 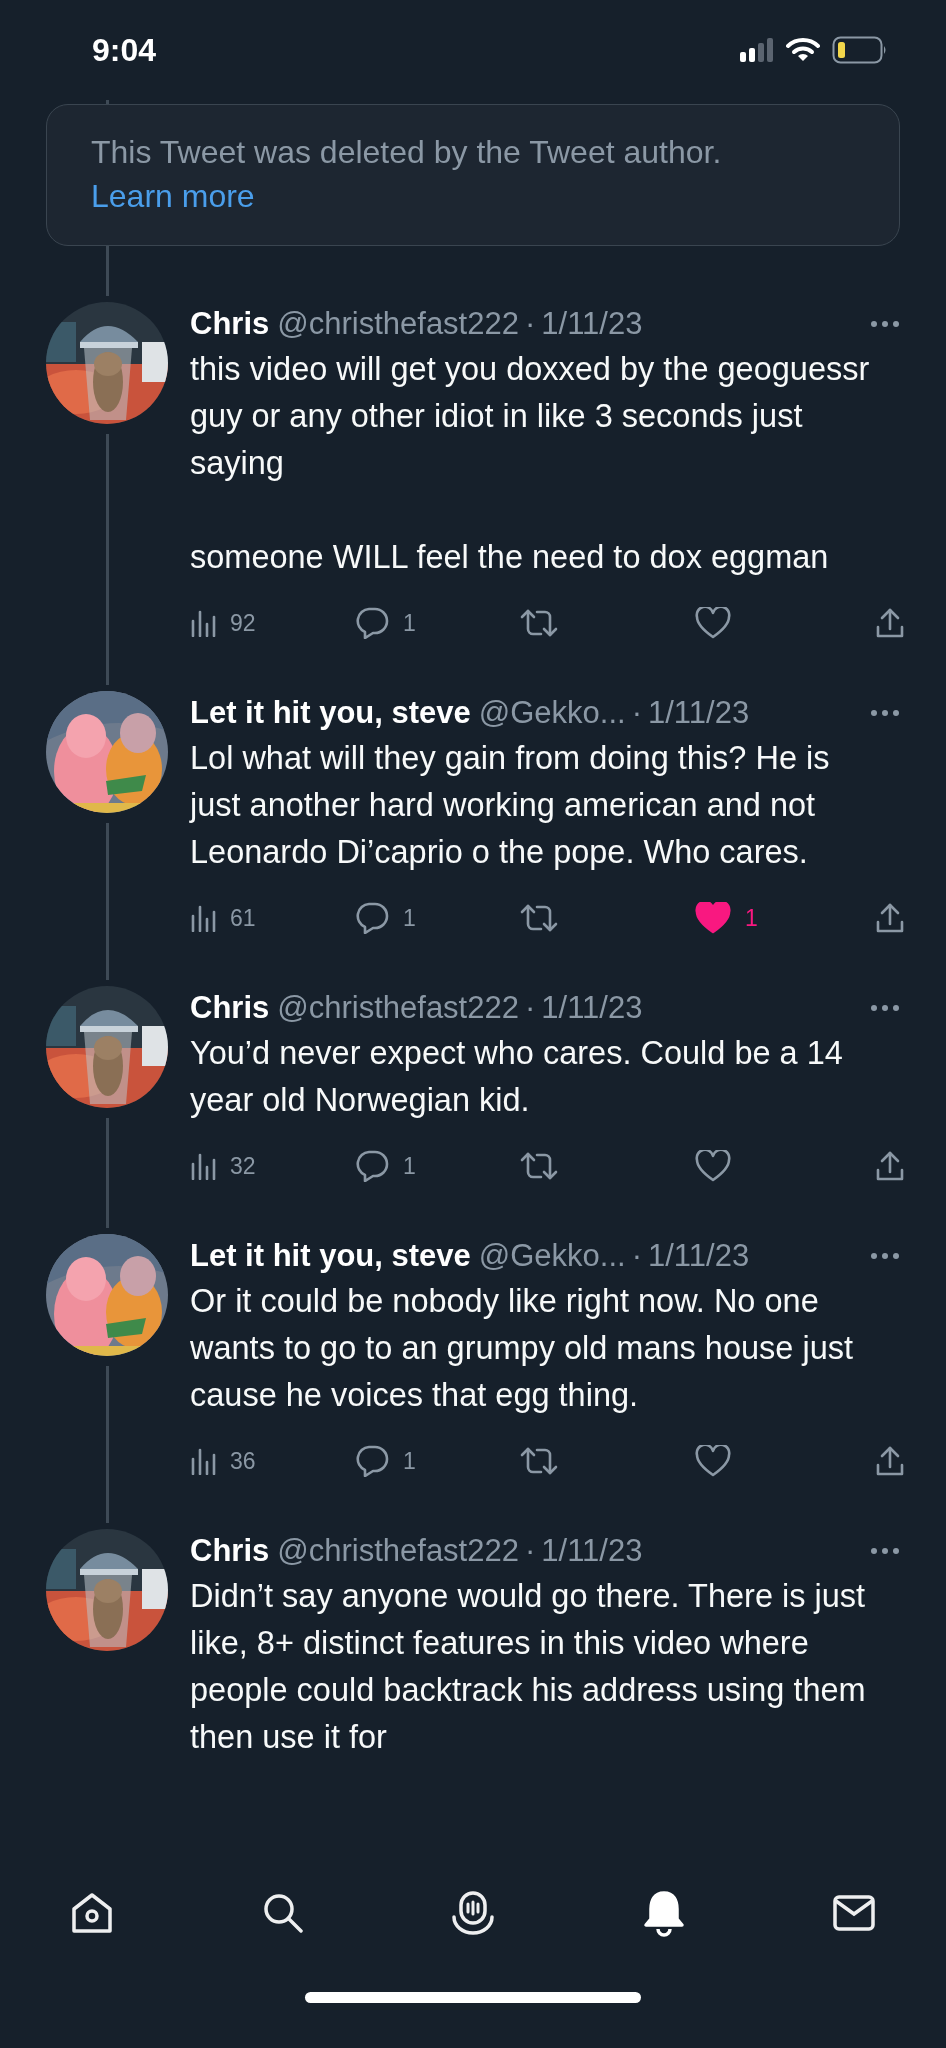 What do you see at coordinates (751, 918) in the screenshot?
I see `like-count: 1` at bounding box center [751, 918].